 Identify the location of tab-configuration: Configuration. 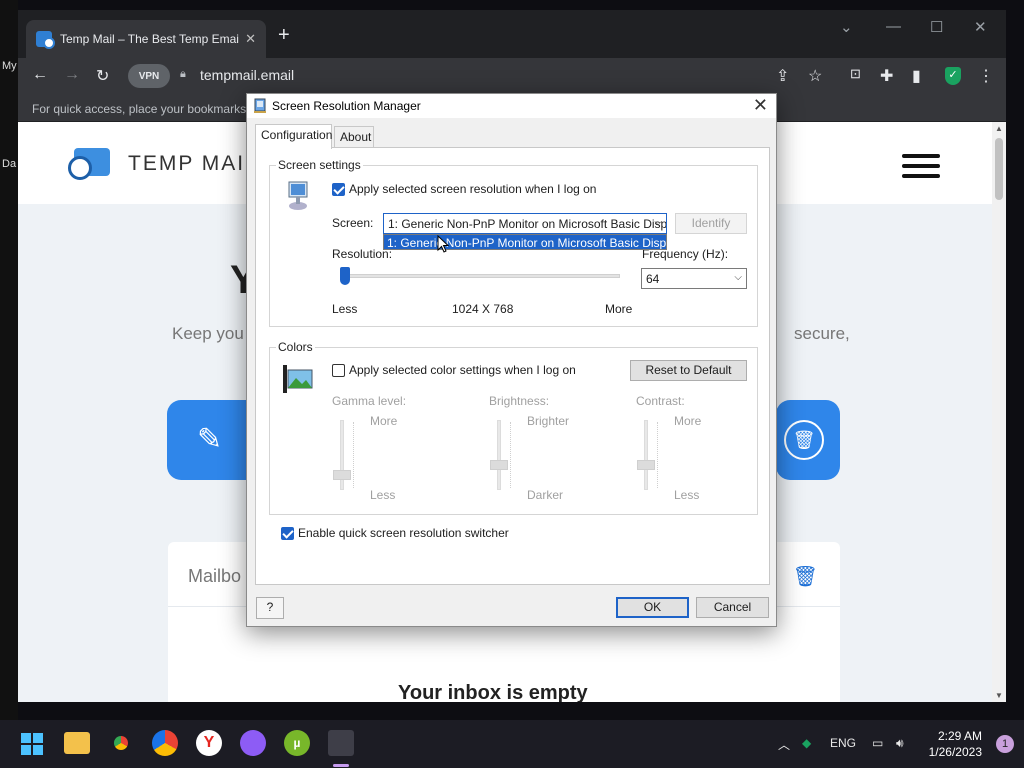
(293, 136).